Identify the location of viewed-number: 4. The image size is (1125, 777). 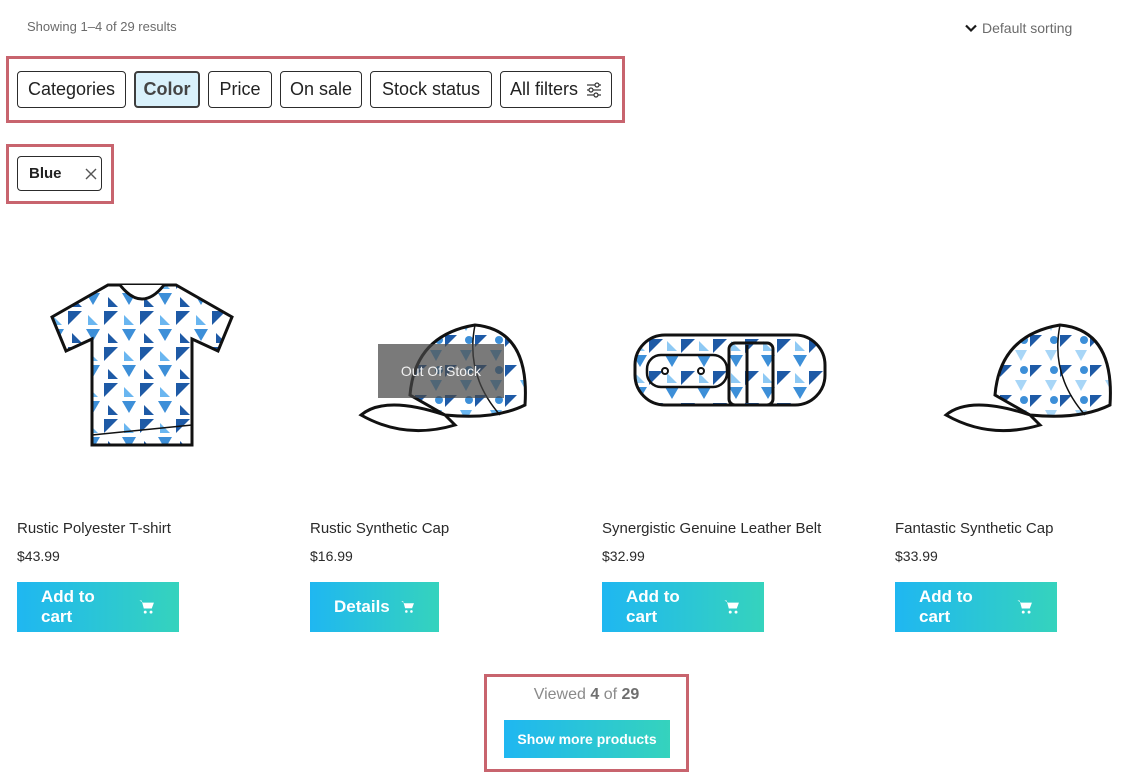
(595, 694).